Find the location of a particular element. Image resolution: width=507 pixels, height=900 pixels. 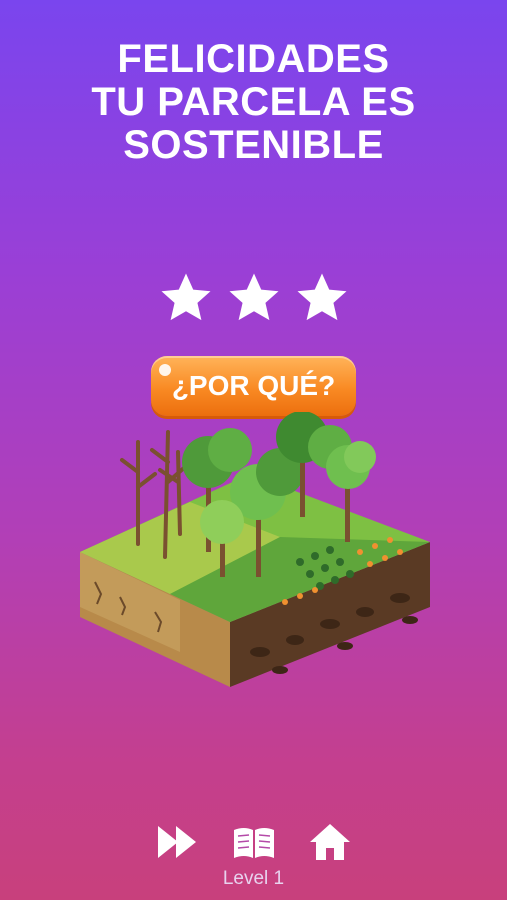

title-line-1: FELICIDADES is located at coordinates (253, 59).